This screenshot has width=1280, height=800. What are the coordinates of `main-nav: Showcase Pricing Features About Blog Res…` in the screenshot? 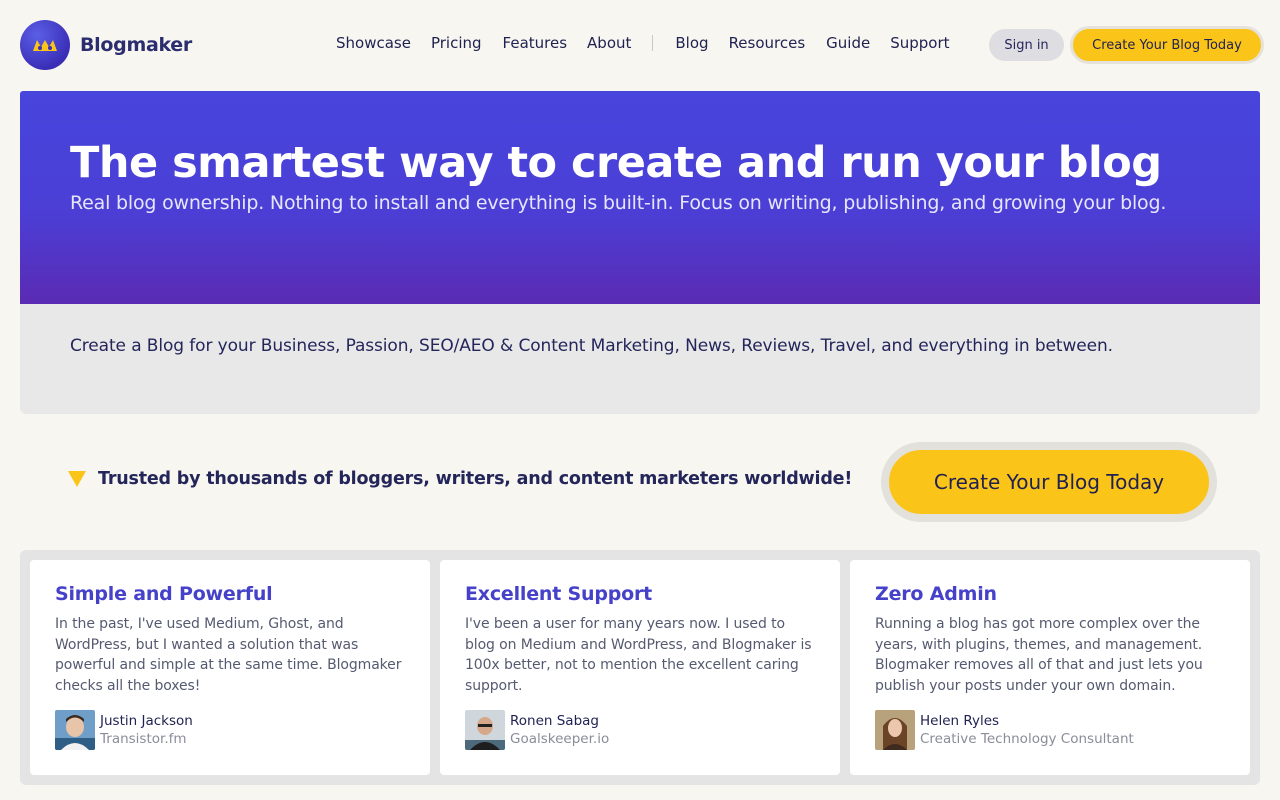 It's located at (643, 43).